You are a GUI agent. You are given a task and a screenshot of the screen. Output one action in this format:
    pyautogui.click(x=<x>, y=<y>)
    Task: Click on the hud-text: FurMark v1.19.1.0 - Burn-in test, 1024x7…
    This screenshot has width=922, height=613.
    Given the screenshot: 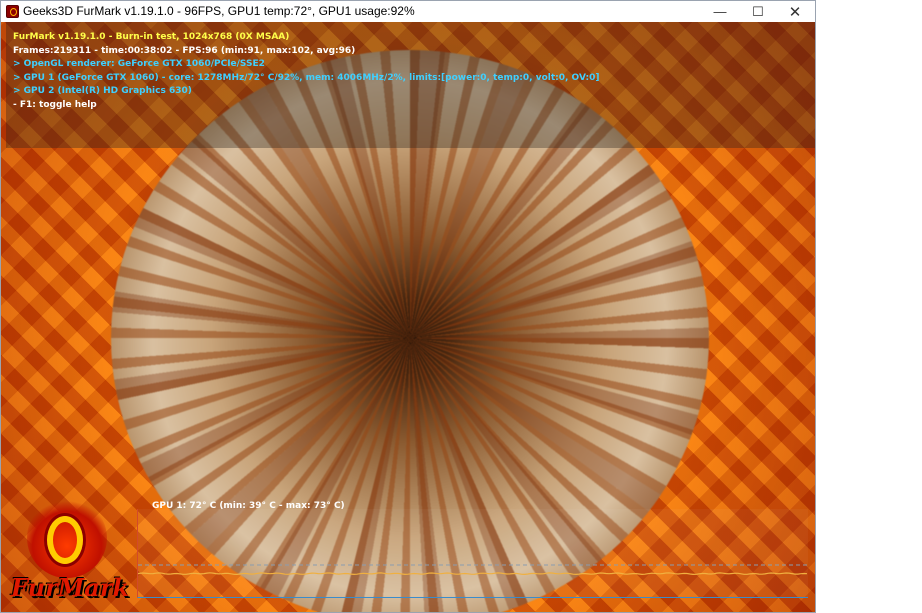 What is the action you would take?
    pyautogui.click(x=306, y=71)
    